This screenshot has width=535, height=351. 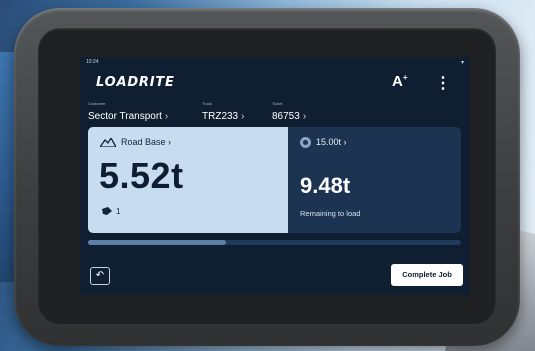 I want to click on status-time: 10:24, so click(x=92, y=62).